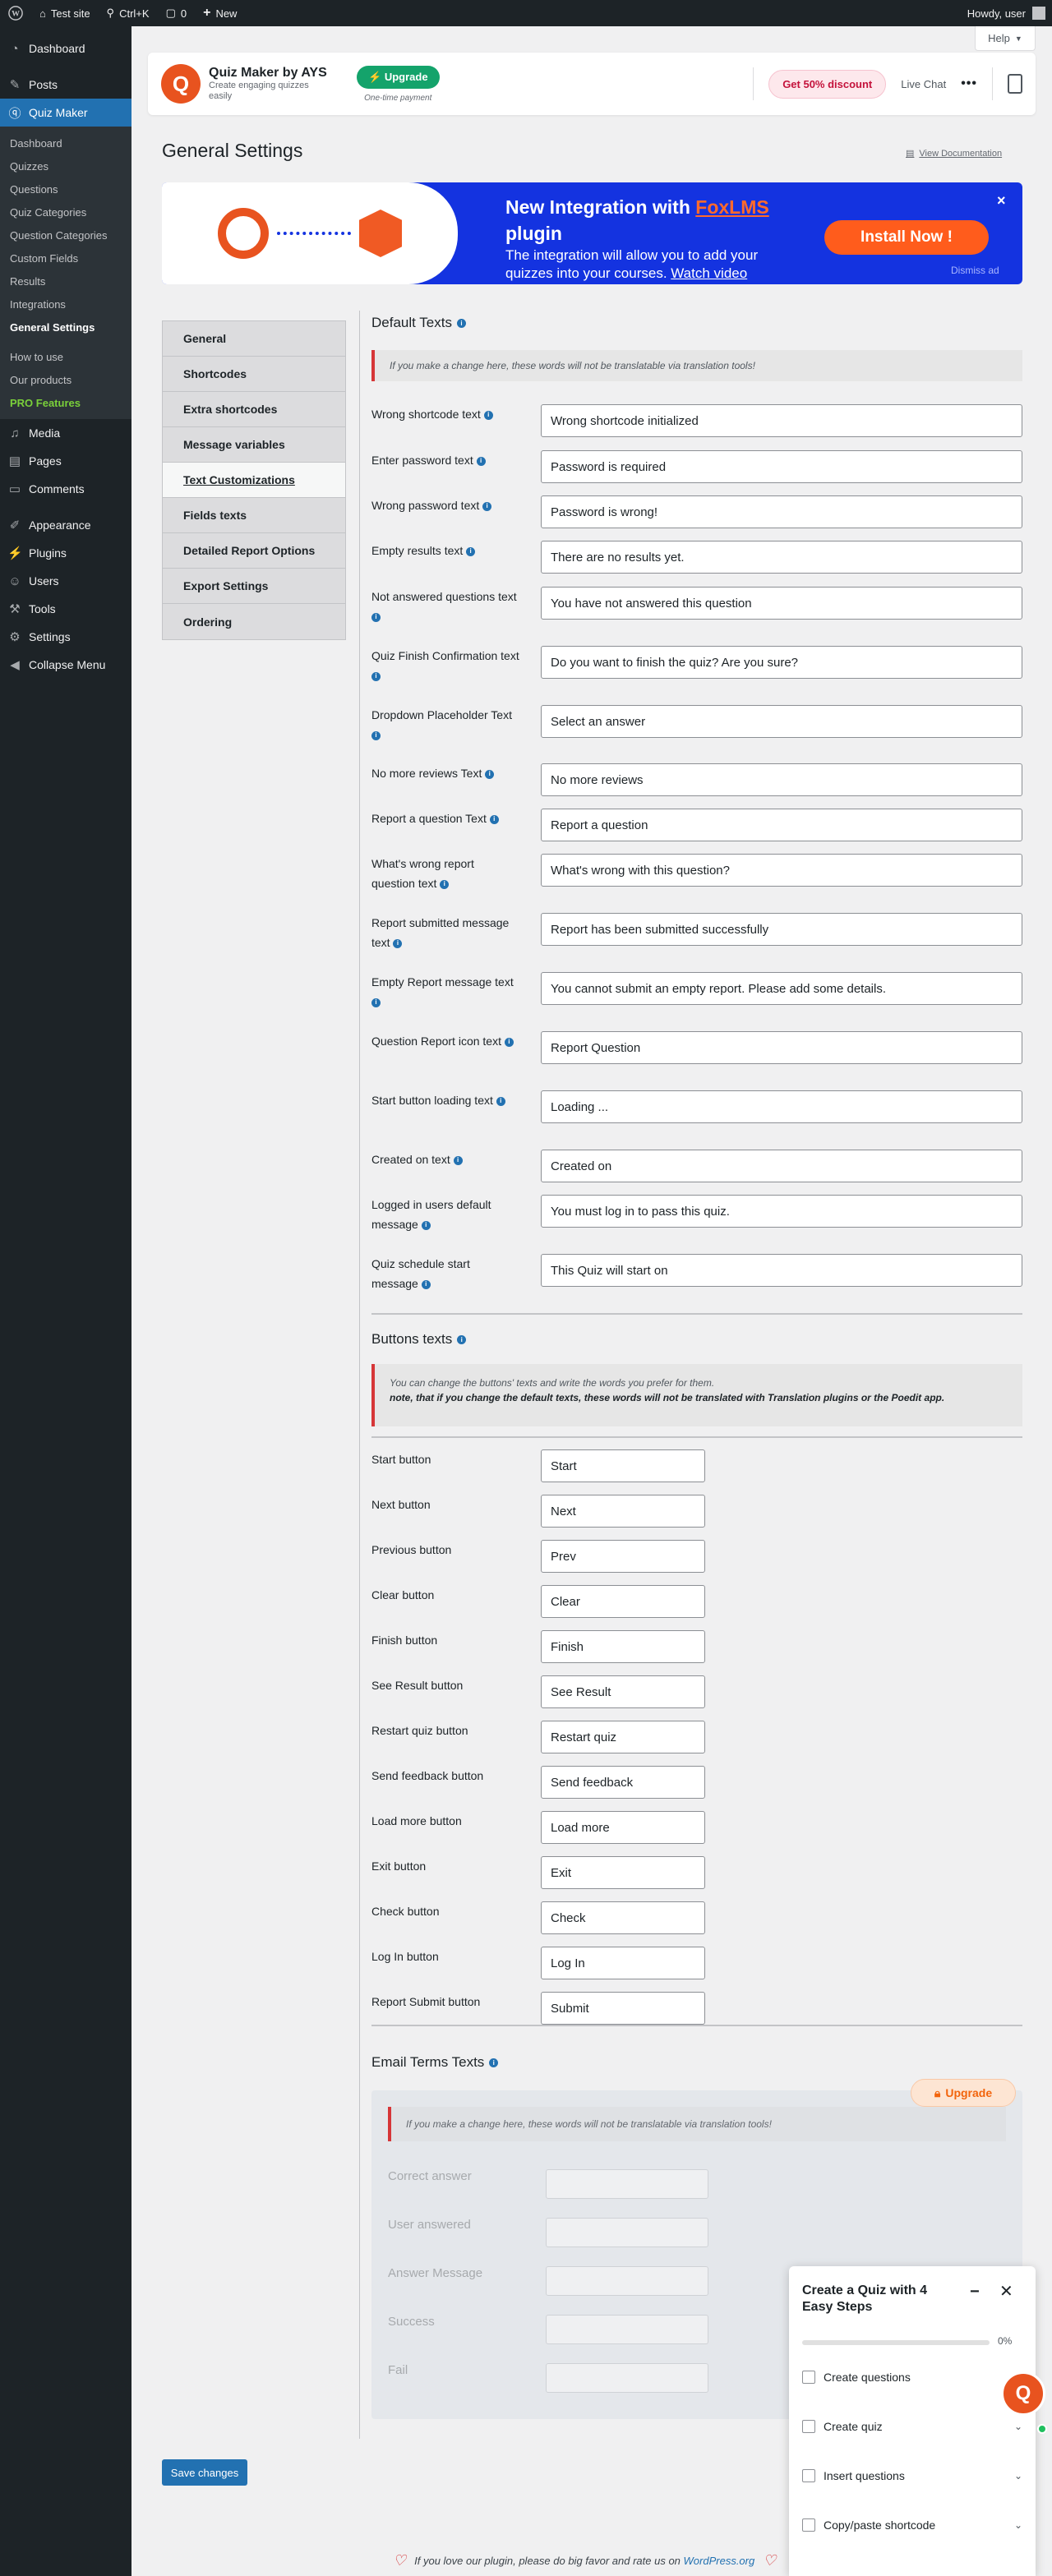 The width and height of the screenshot is (1052, 2576). Describe the element at coordinates (781, 420) in the screenshot. I see `text-input: Wrong shortcode initialized` at that location.